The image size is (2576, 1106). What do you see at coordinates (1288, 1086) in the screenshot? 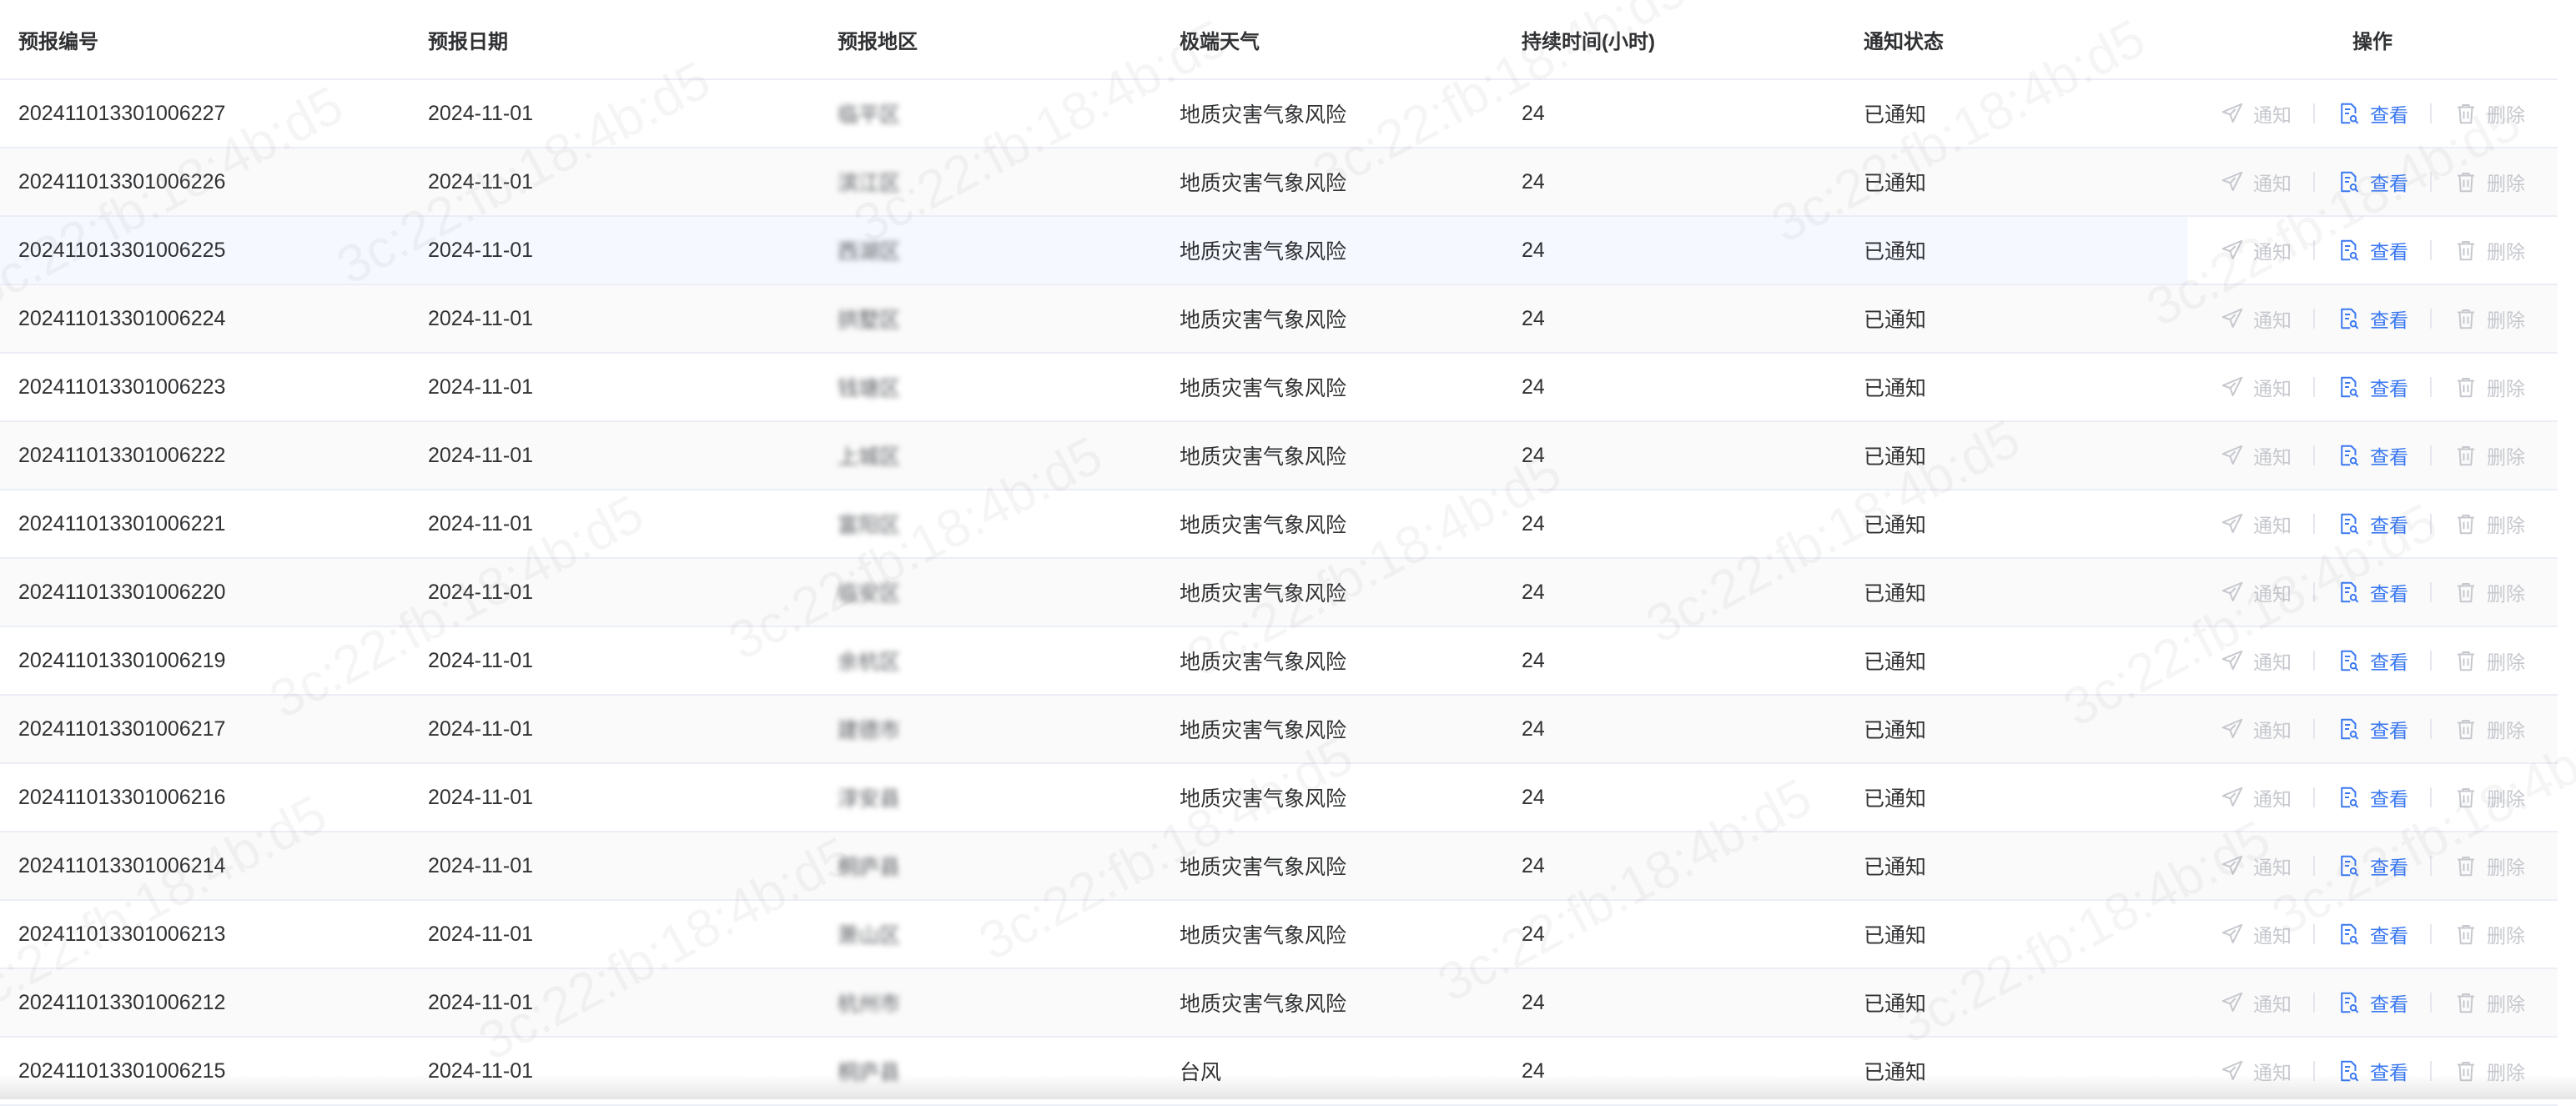
I see `scroll-shadow` at bounding box center [1288, 1086].